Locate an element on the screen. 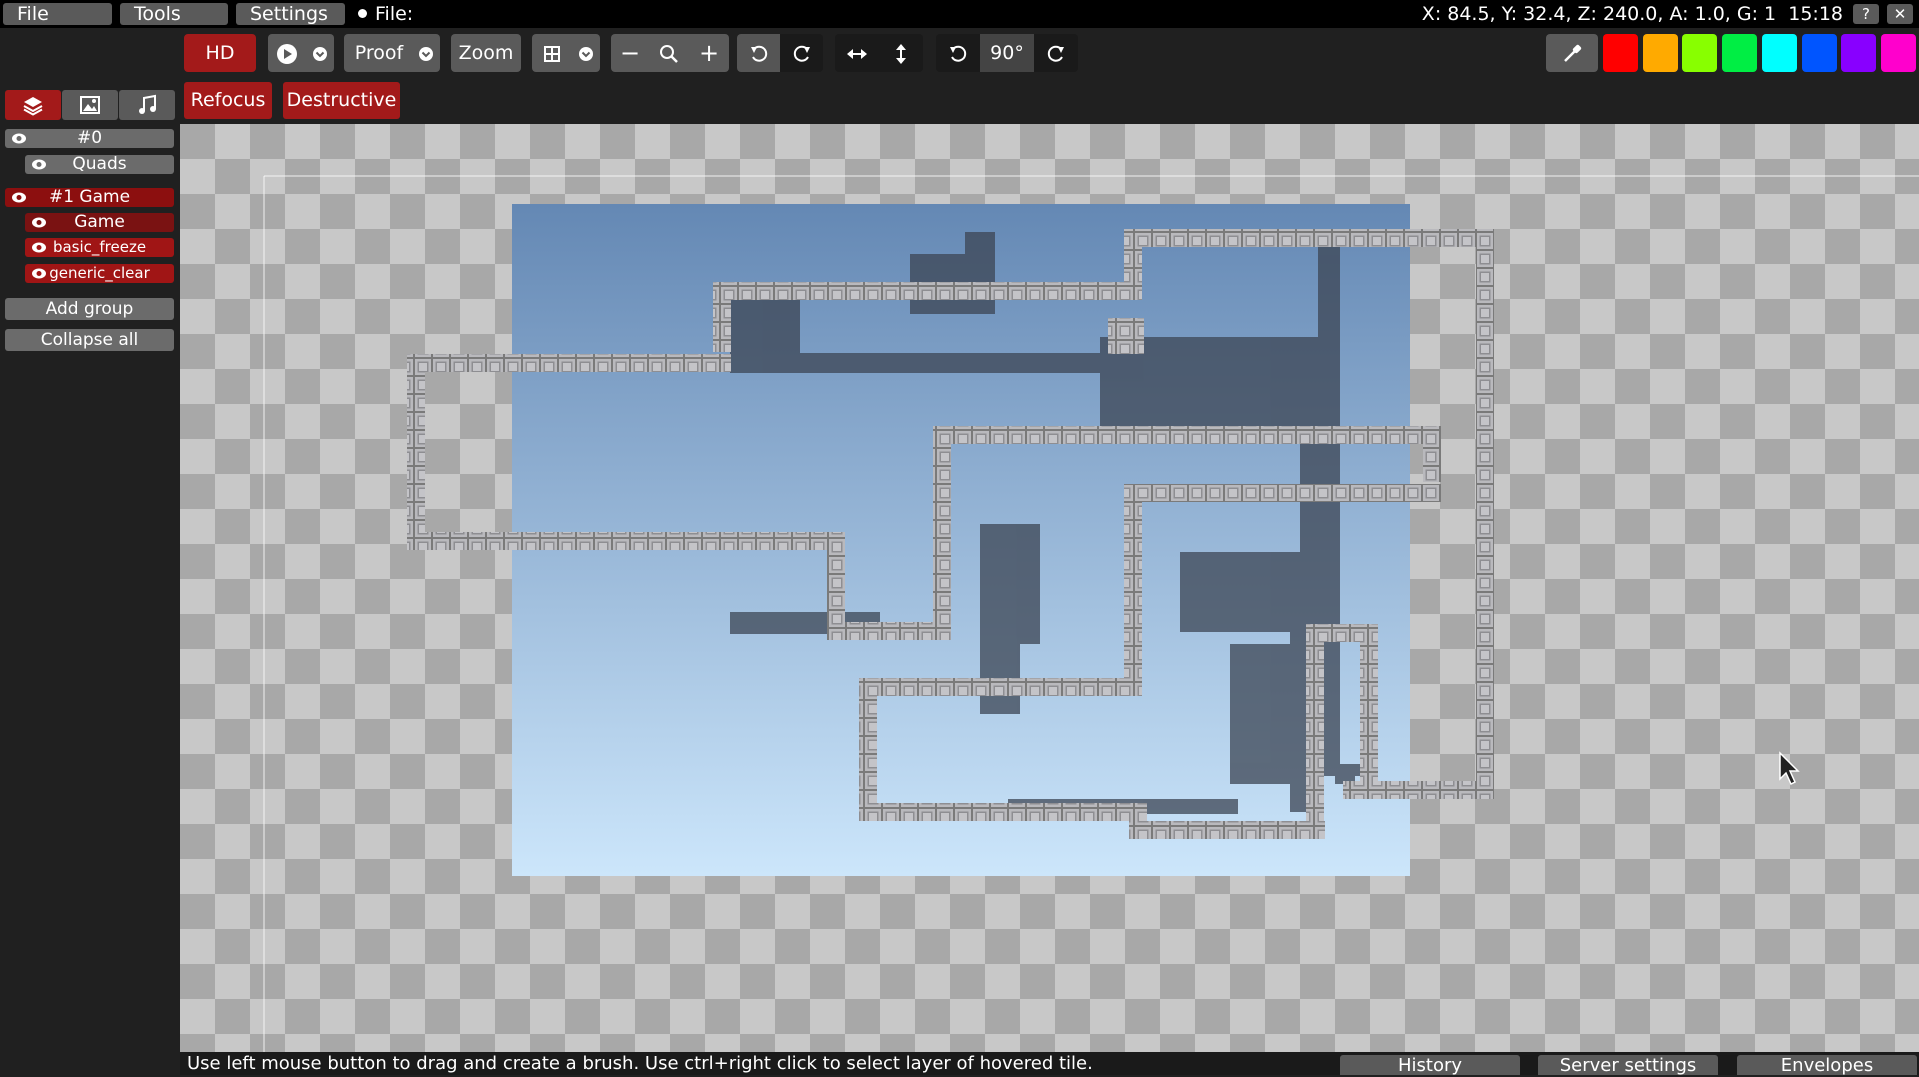  layer-label: Quads is located at coordinates (99, 164).